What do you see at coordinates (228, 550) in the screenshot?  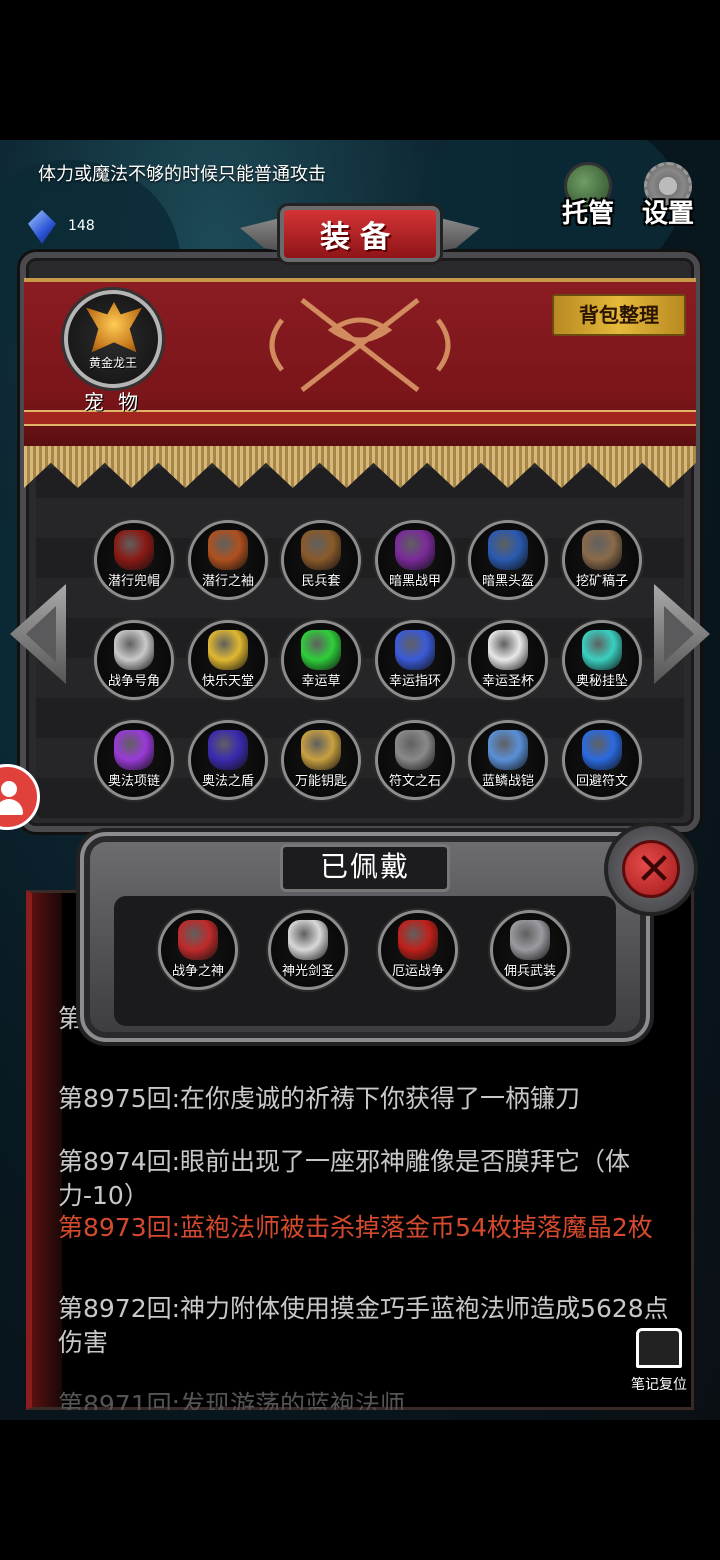 I see `sleeve-icon` at bounding box center [228, 550].